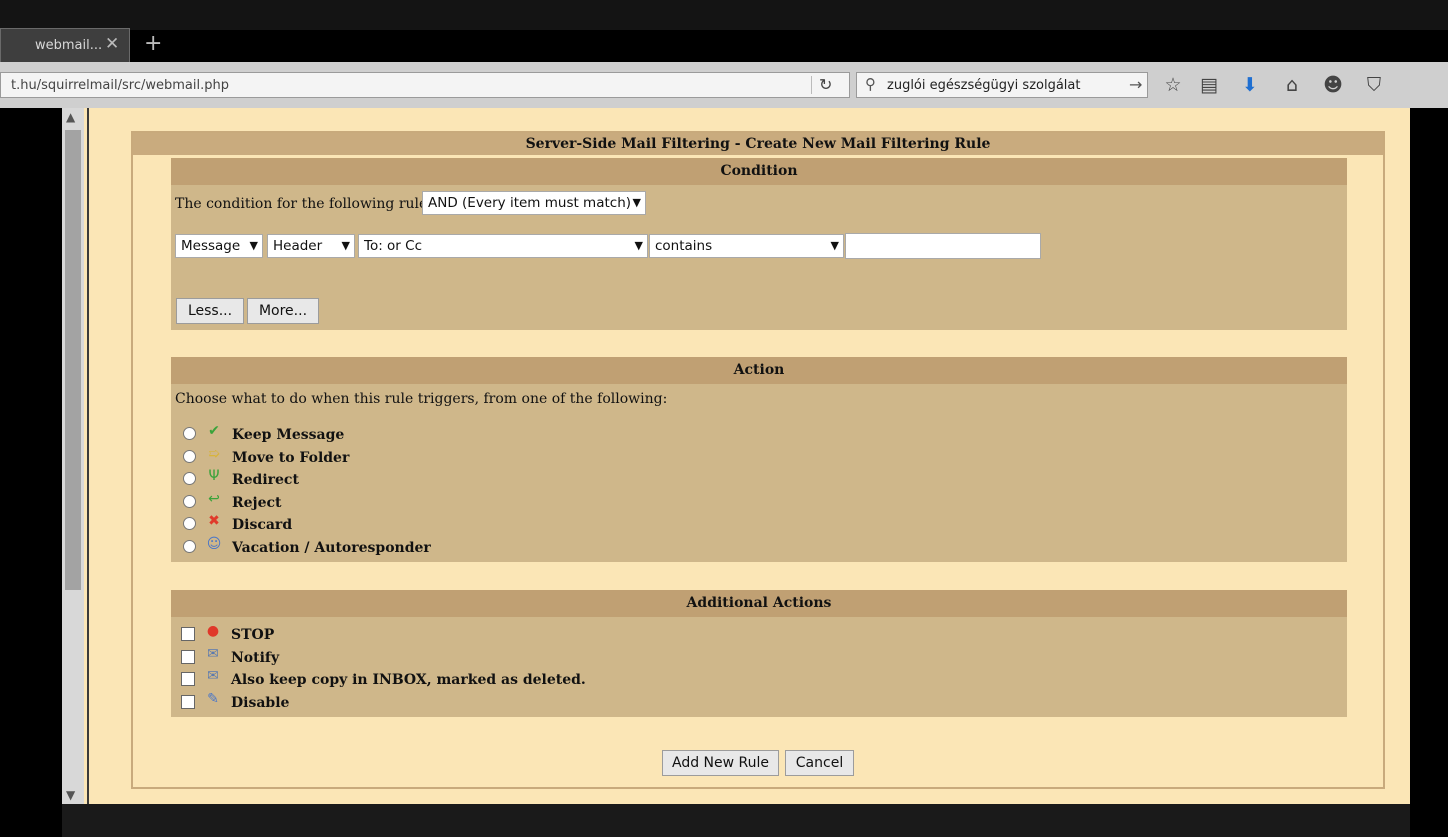 Image resolution: width=1448 pixels, height=837 pixels. I want to click on message-part-select: Header ▼, so click(311, 246).